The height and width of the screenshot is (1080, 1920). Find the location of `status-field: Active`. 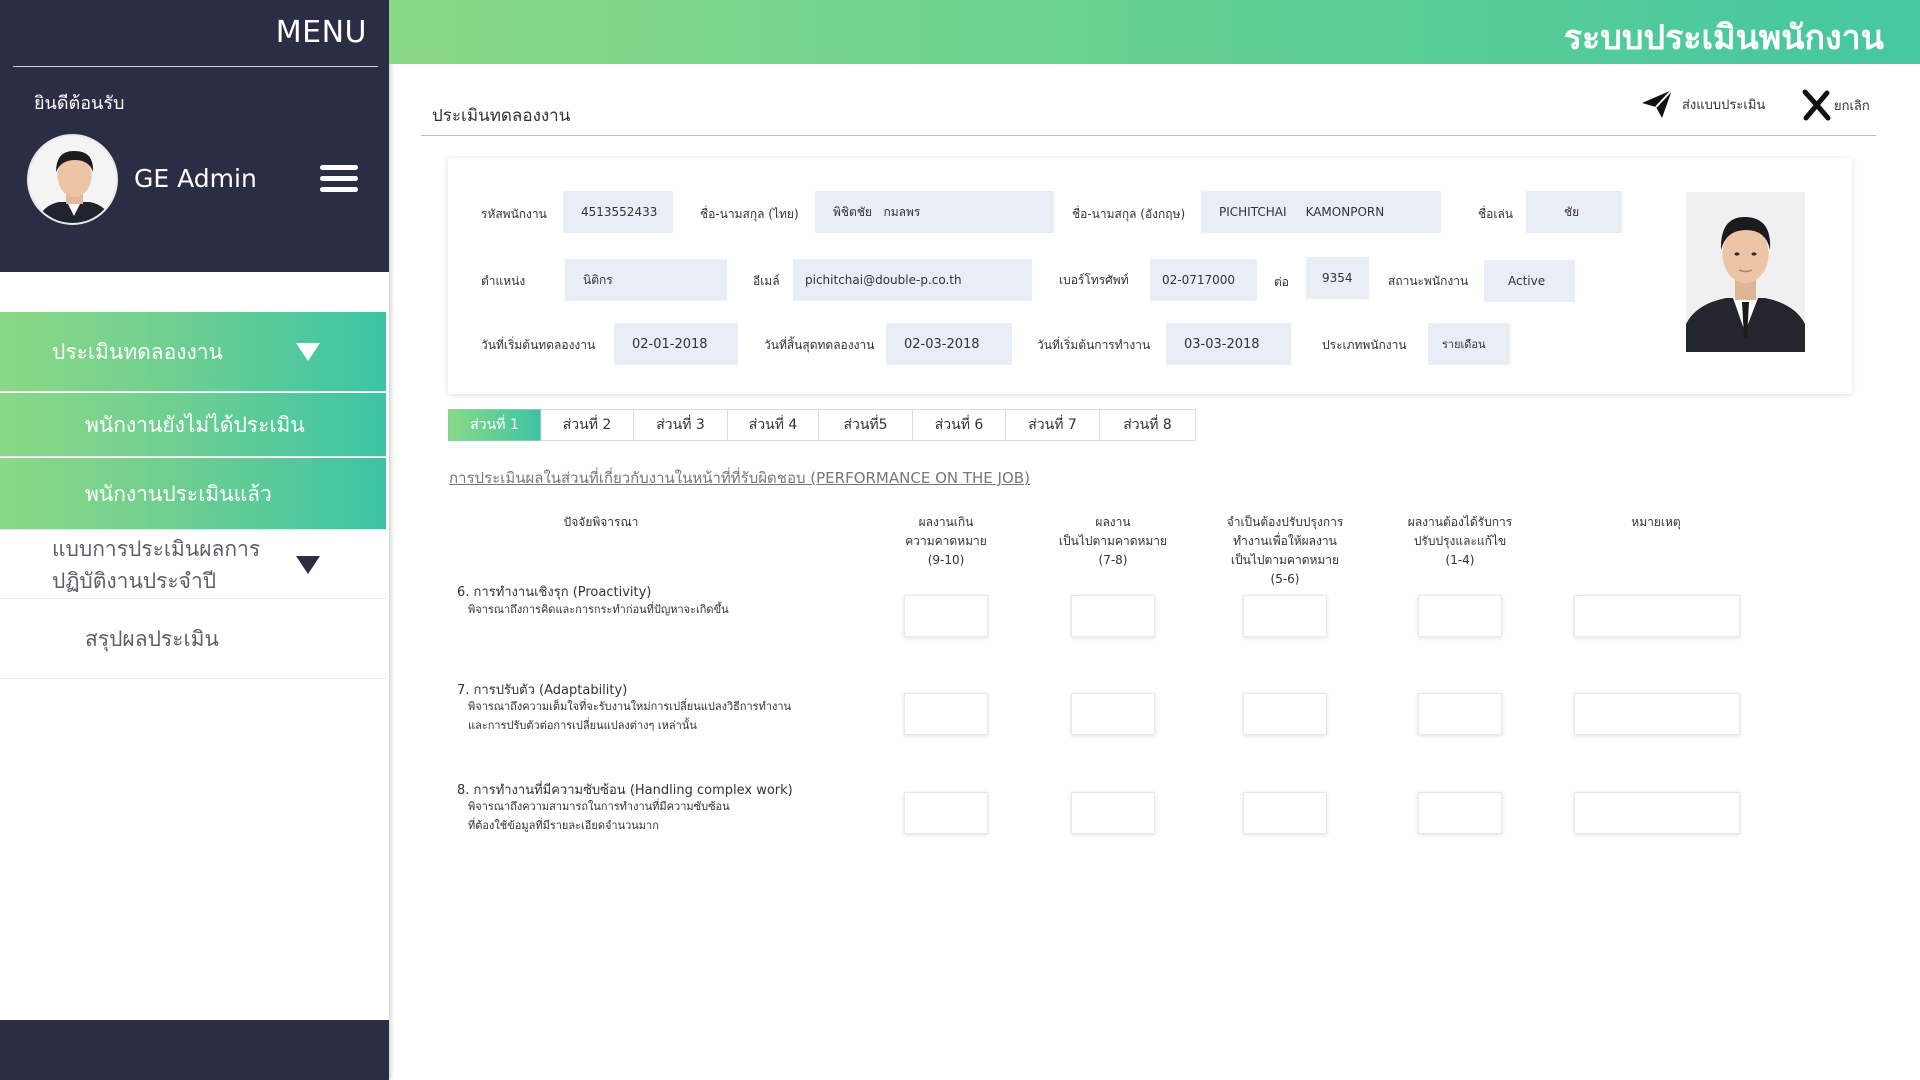

status-field: Active is located at coordinates (1529, 281).